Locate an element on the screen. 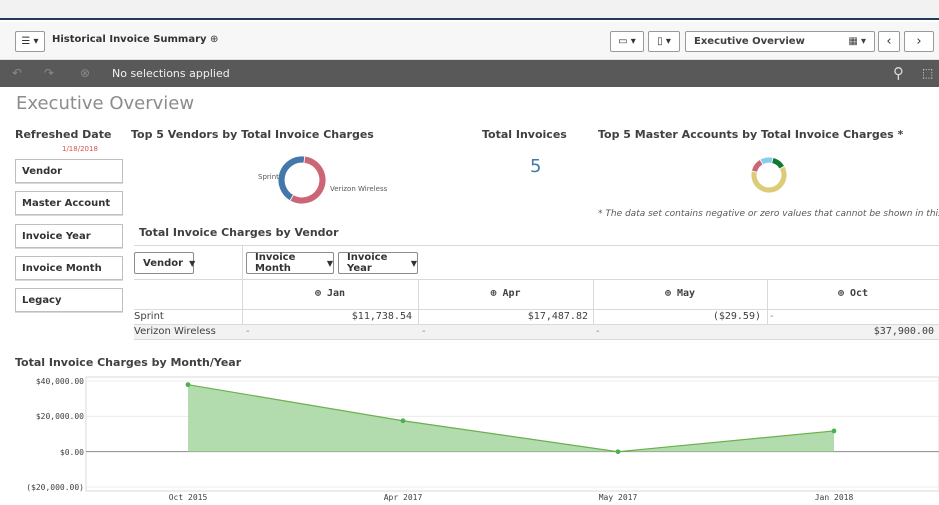 The height and width of the screenshot is (505, 939). x-tick-label: Apr 2017 is located at coordinates (403, 497).